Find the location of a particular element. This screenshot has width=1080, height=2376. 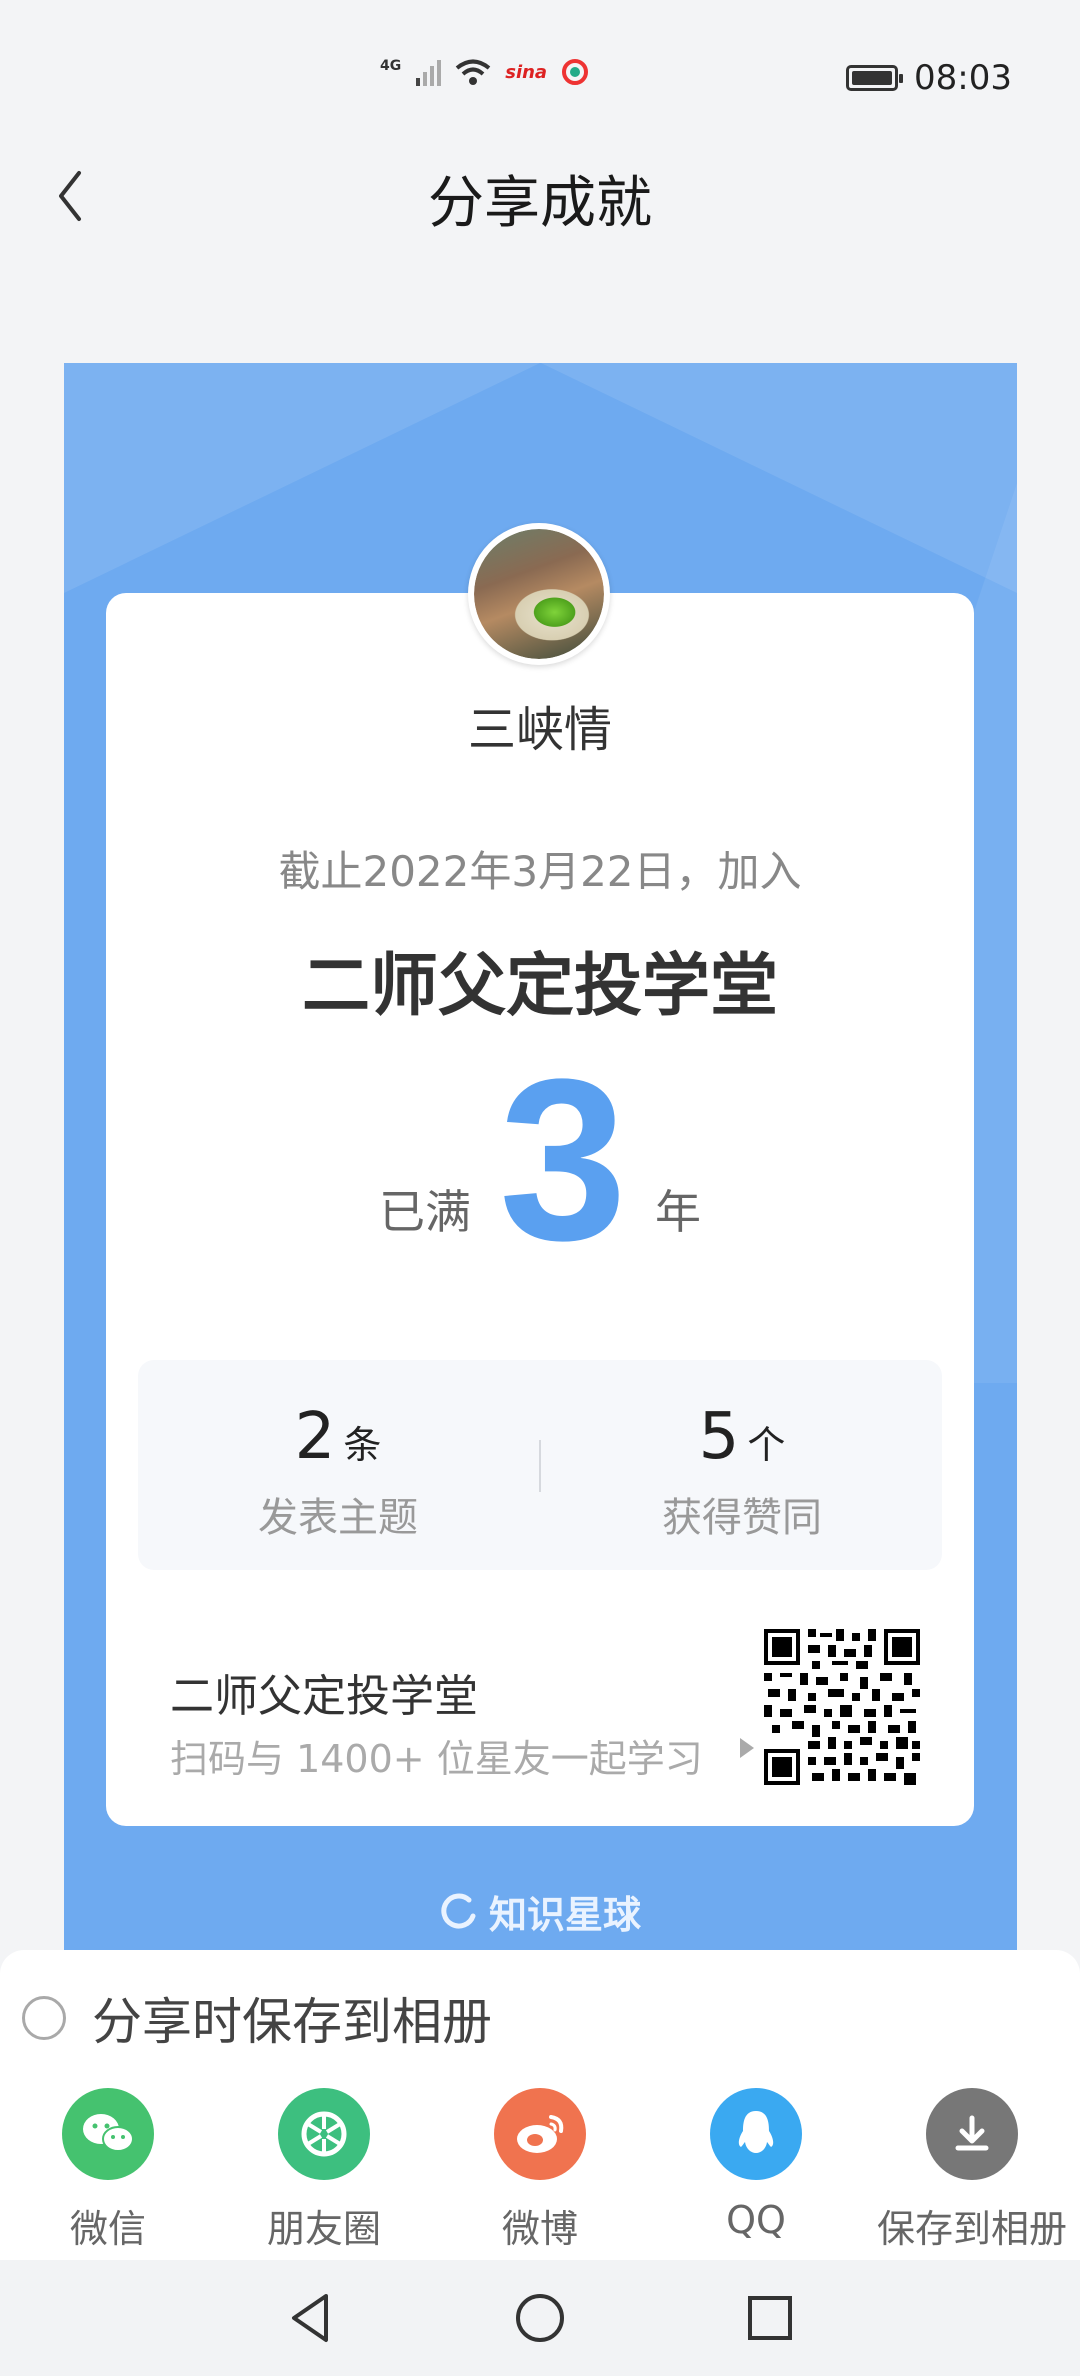

nav-home-icon is located at coordinates (540, 2318).